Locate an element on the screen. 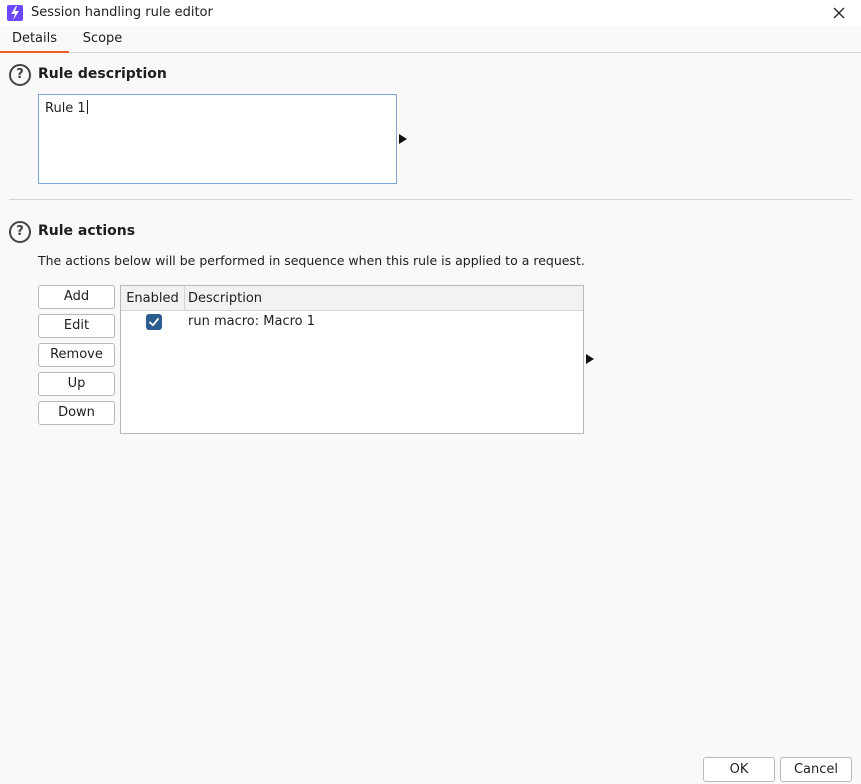 This screenshot has width=861, height=784. close-icon is located at coordinates (839, 13).